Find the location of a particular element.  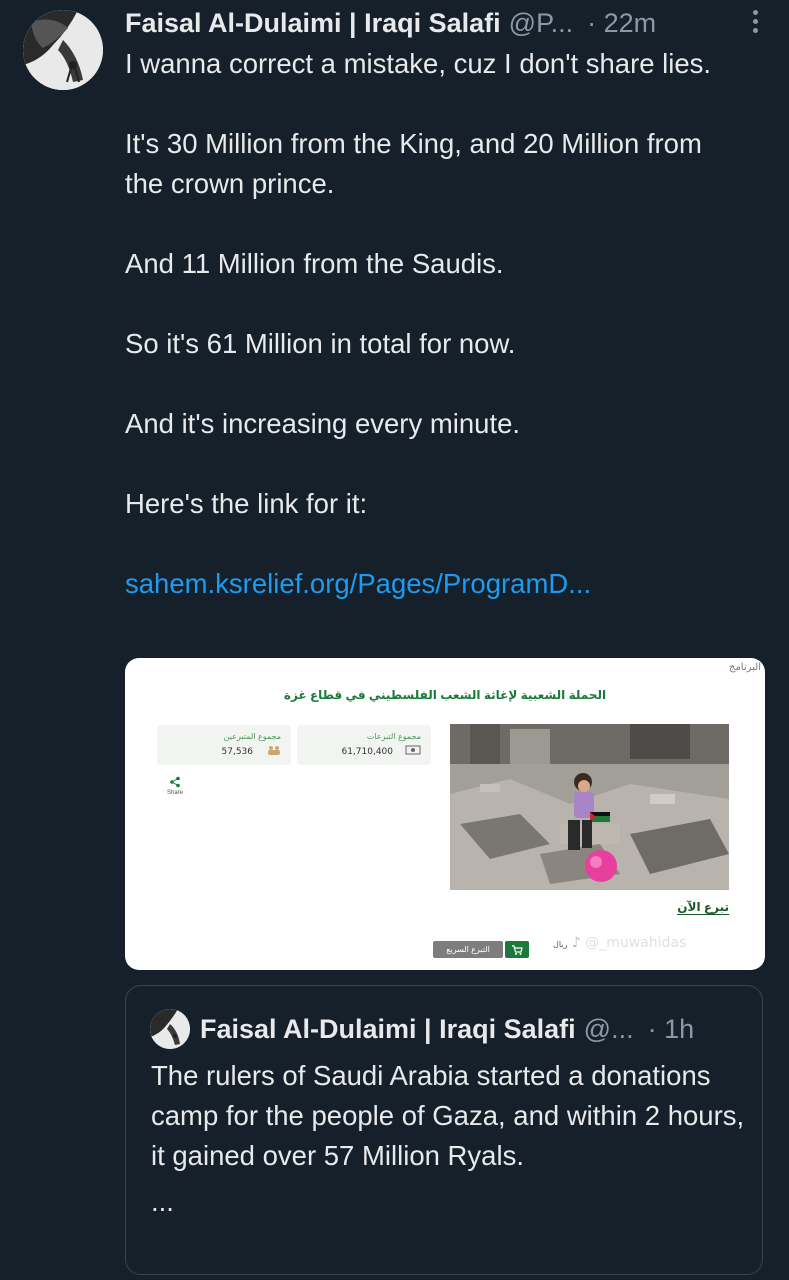

donations-label: مجموع التبرعات is located at coordinates (393, 736).